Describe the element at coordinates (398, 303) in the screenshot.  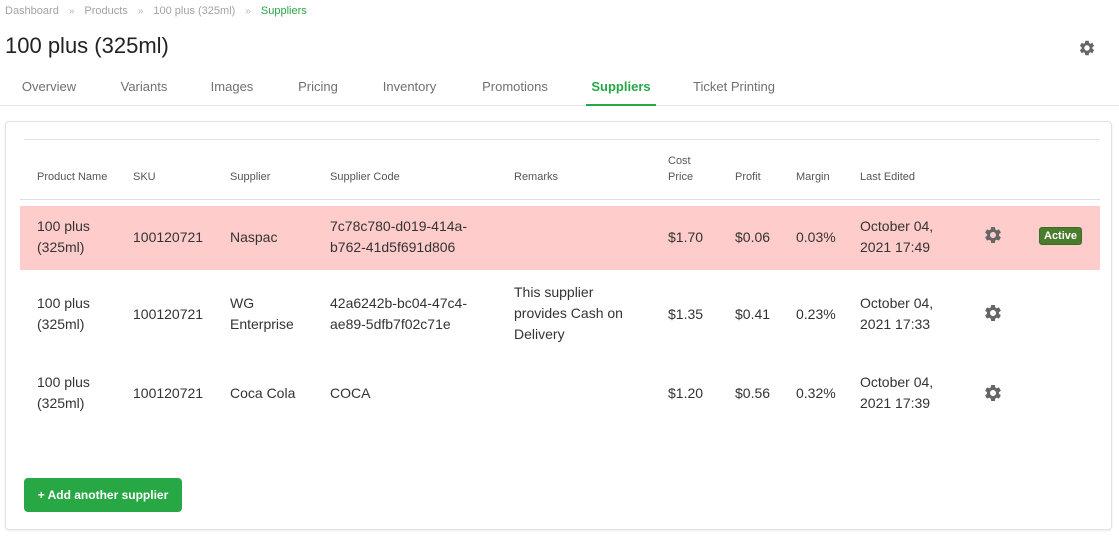
I see `supplier-code-line: 42a6242b-bc04-47c4-` at that location.